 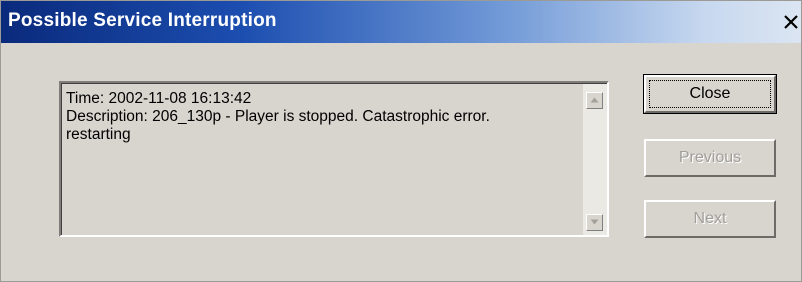 What do you see at coordinates (594, 222) in the screenshot?
I see `scroll-down-arrow-icon` at bounding box center [594, 222].